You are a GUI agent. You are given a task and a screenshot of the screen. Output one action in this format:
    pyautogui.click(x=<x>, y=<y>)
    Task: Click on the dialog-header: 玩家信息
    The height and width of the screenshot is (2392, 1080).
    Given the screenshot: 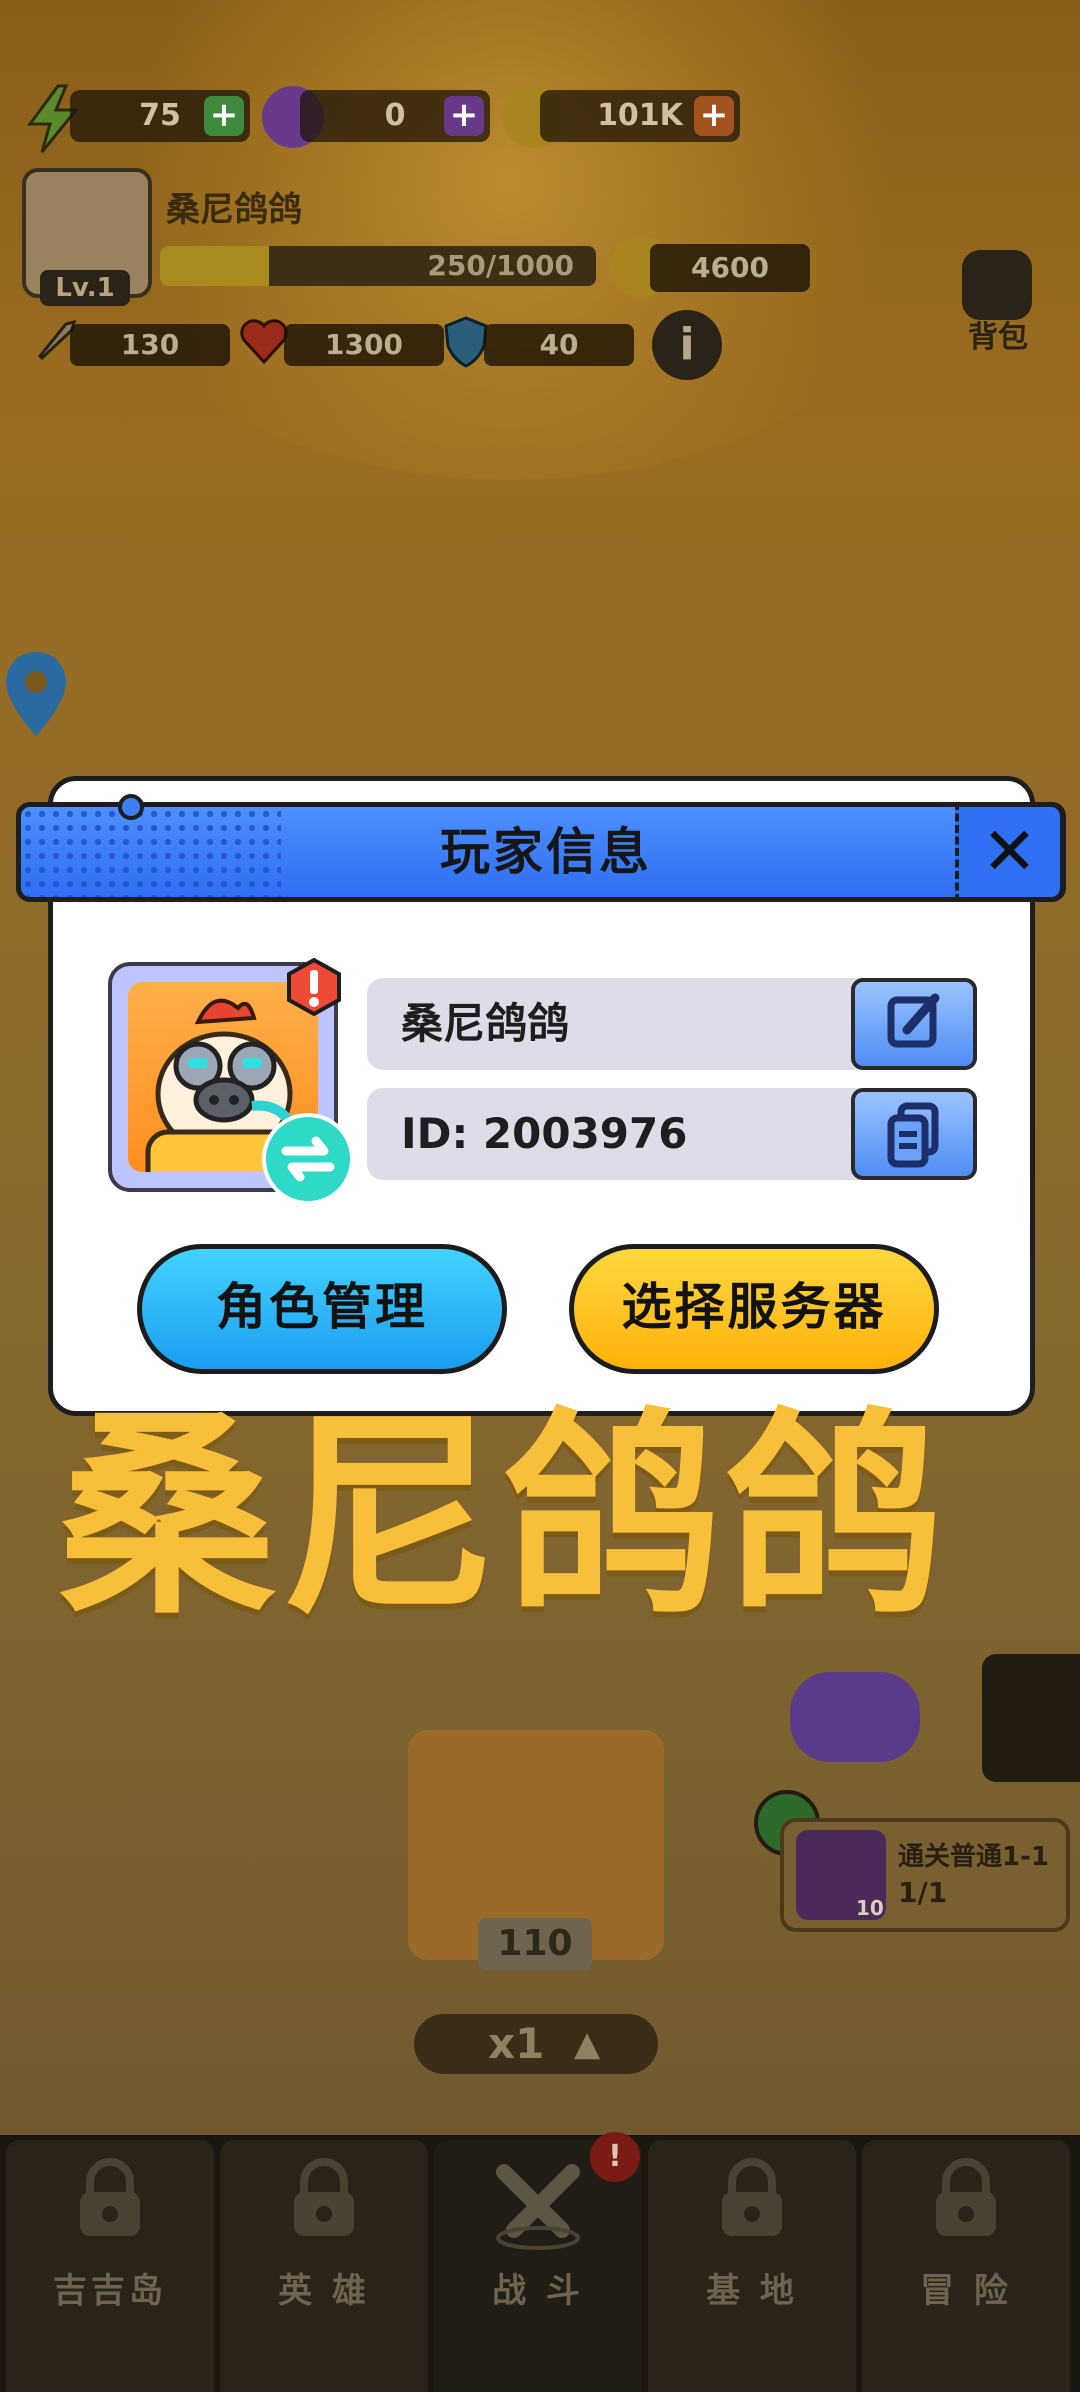 What is the action you would take?
    pyautogui.click(x=541, y=852)
    